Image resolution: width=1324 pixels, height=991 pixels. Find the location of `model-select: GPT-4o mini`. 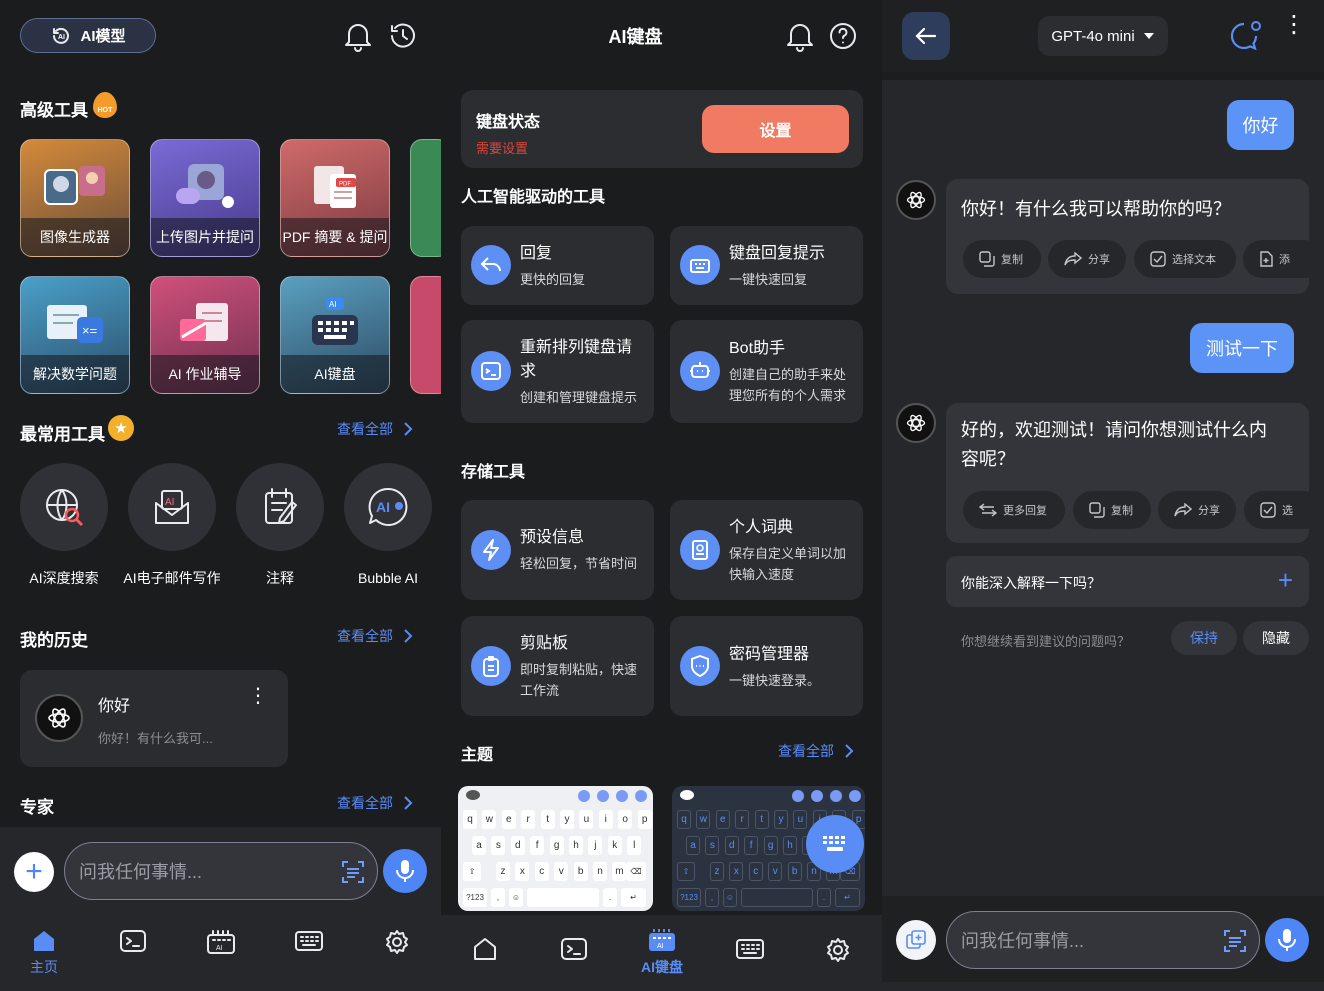

model-select: GPT-4o mini is located at coordinates (1103, 36).